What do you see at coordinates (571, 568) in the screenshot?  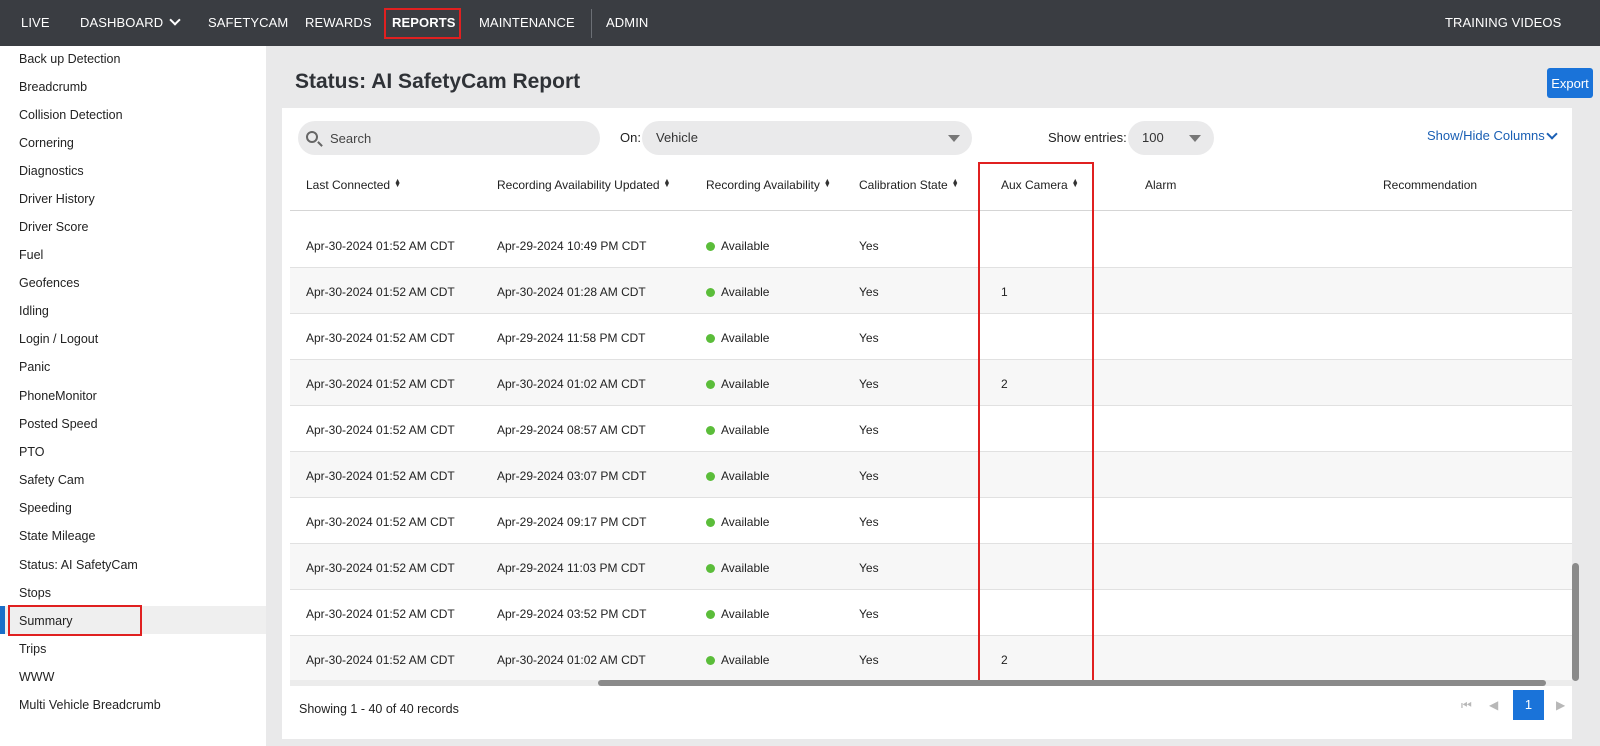 I see `table-cell: Apr-29-2024 11:03 PM CDT` at bounding box center [571, 568].